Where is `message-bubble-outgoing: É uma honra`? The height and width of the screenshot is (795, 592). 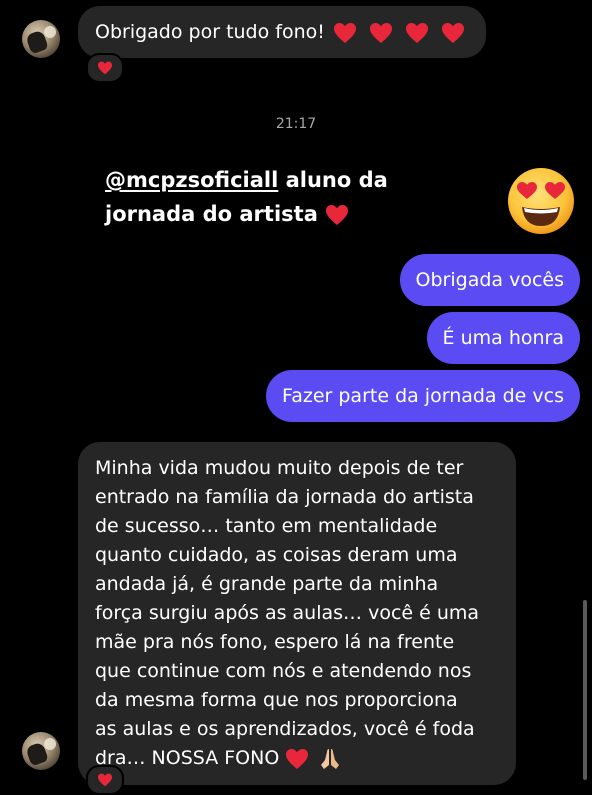 message-bubble-outgoing: É uma honra is located at coordinates (503, 338).